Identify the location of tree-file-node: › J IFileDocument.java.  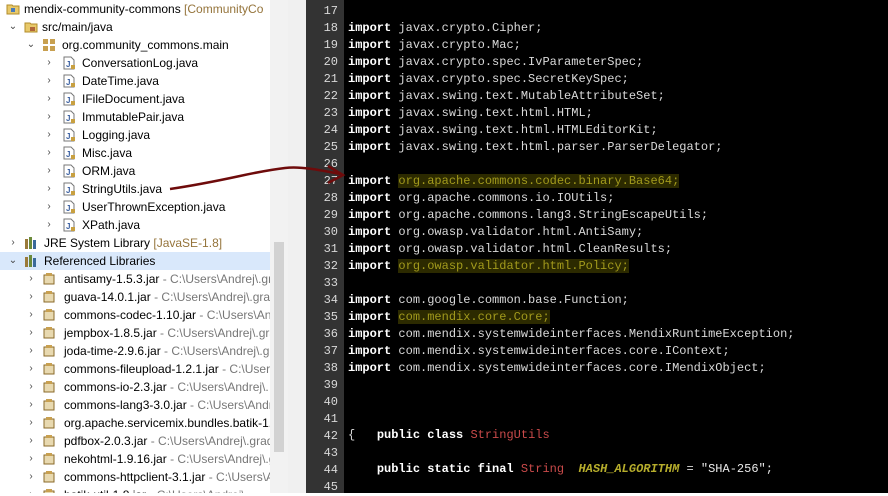
(135, 99).